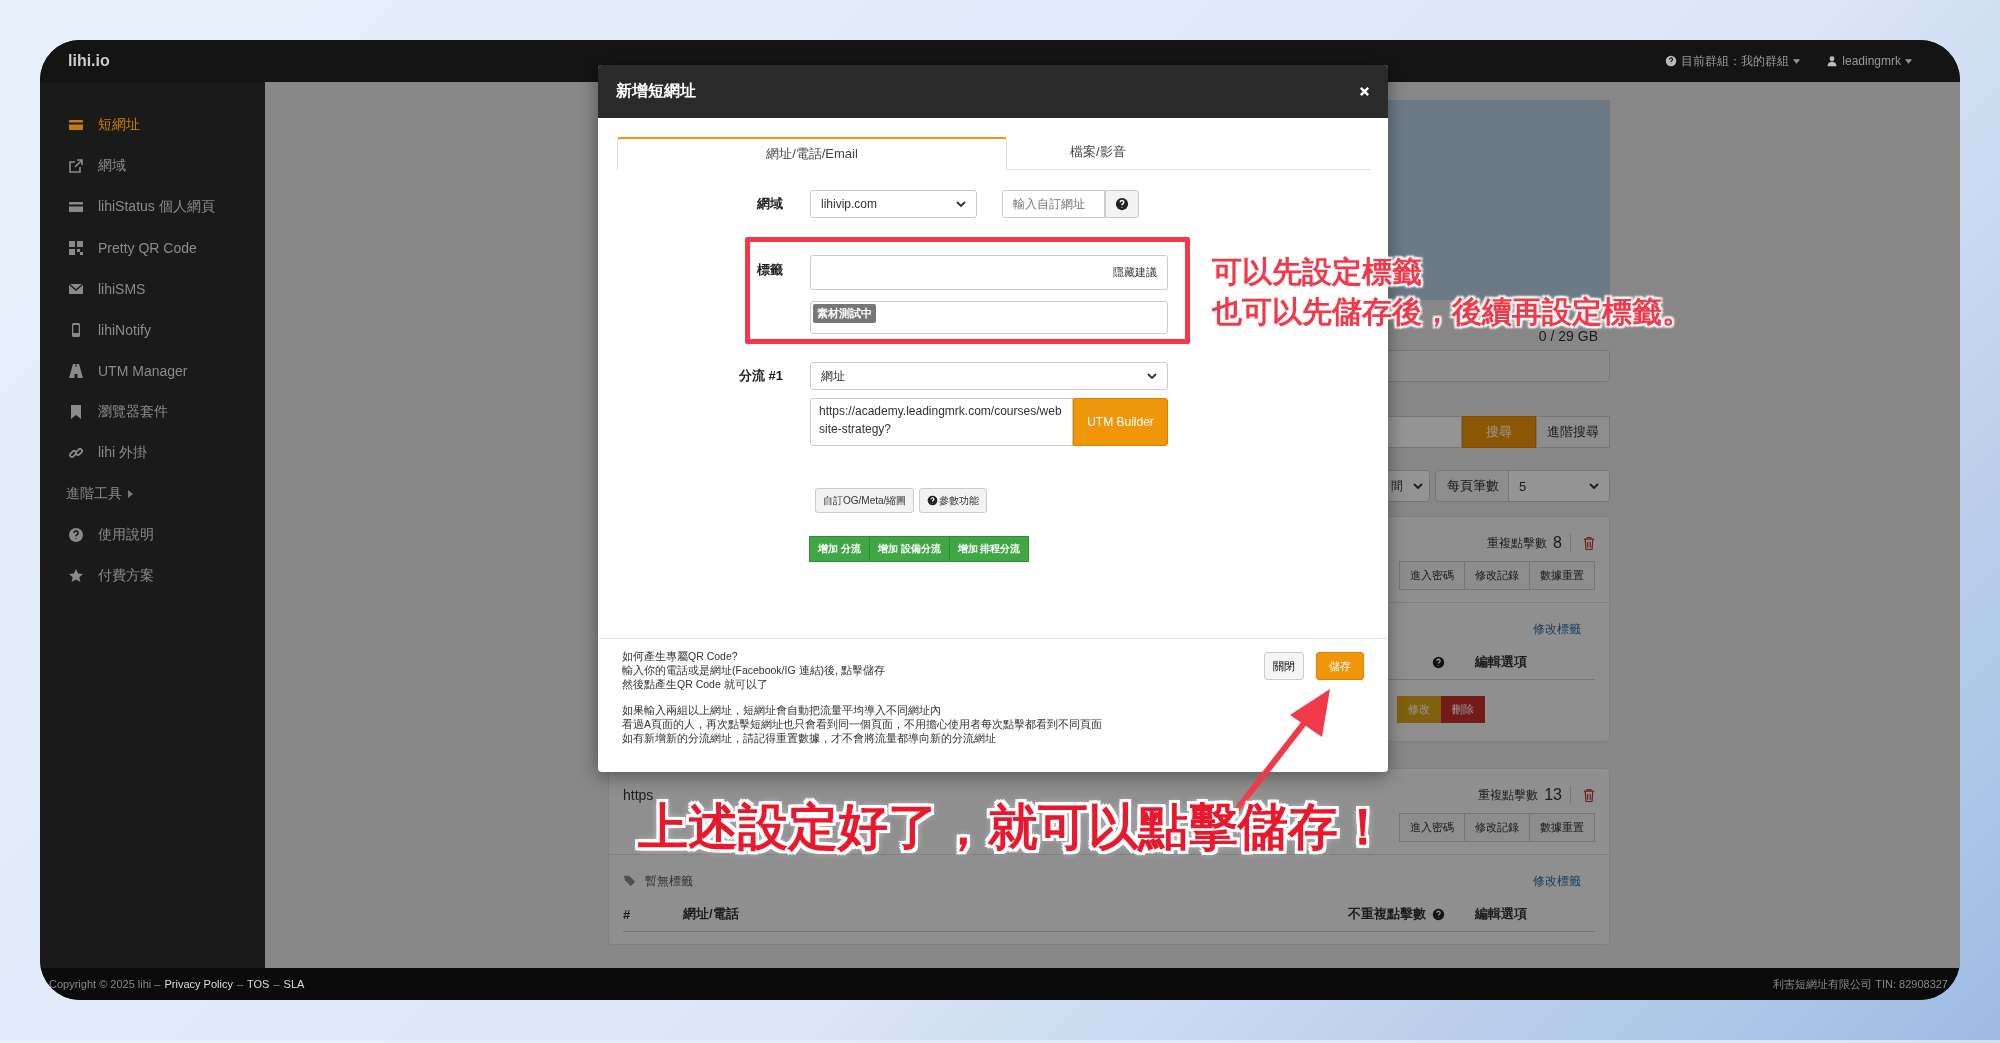  Describe the element at coordinates (1098, 153) in the screenshot. I see `tab: 檔案/影音` at that location.